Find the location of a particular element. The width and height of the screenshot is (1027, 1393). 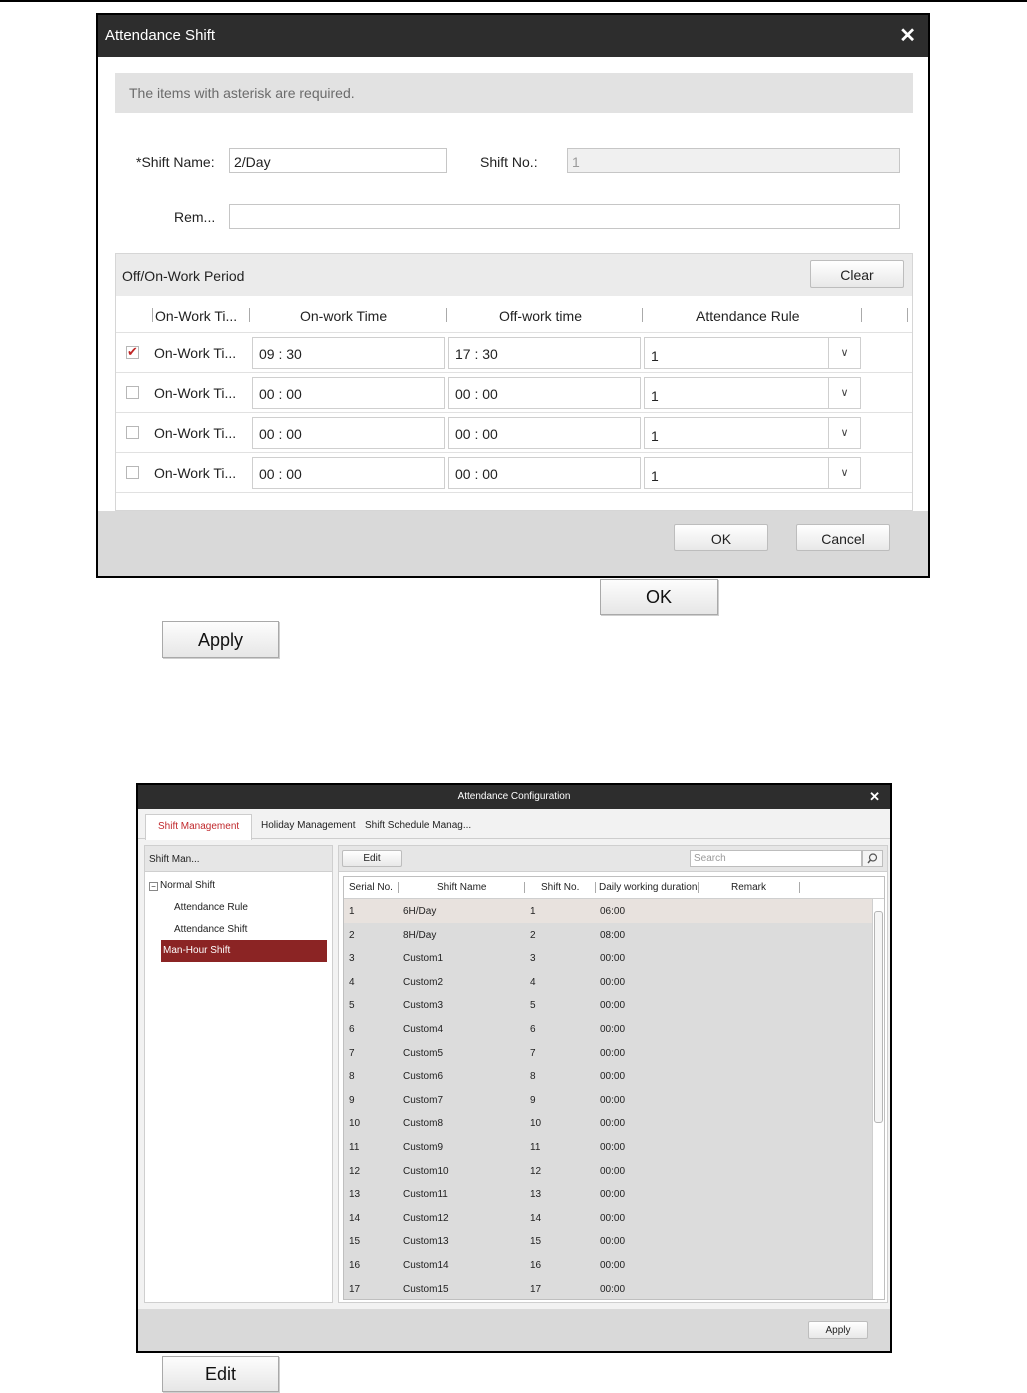

cell-shift-name: Custom2 is located at coordinates (423, 982).